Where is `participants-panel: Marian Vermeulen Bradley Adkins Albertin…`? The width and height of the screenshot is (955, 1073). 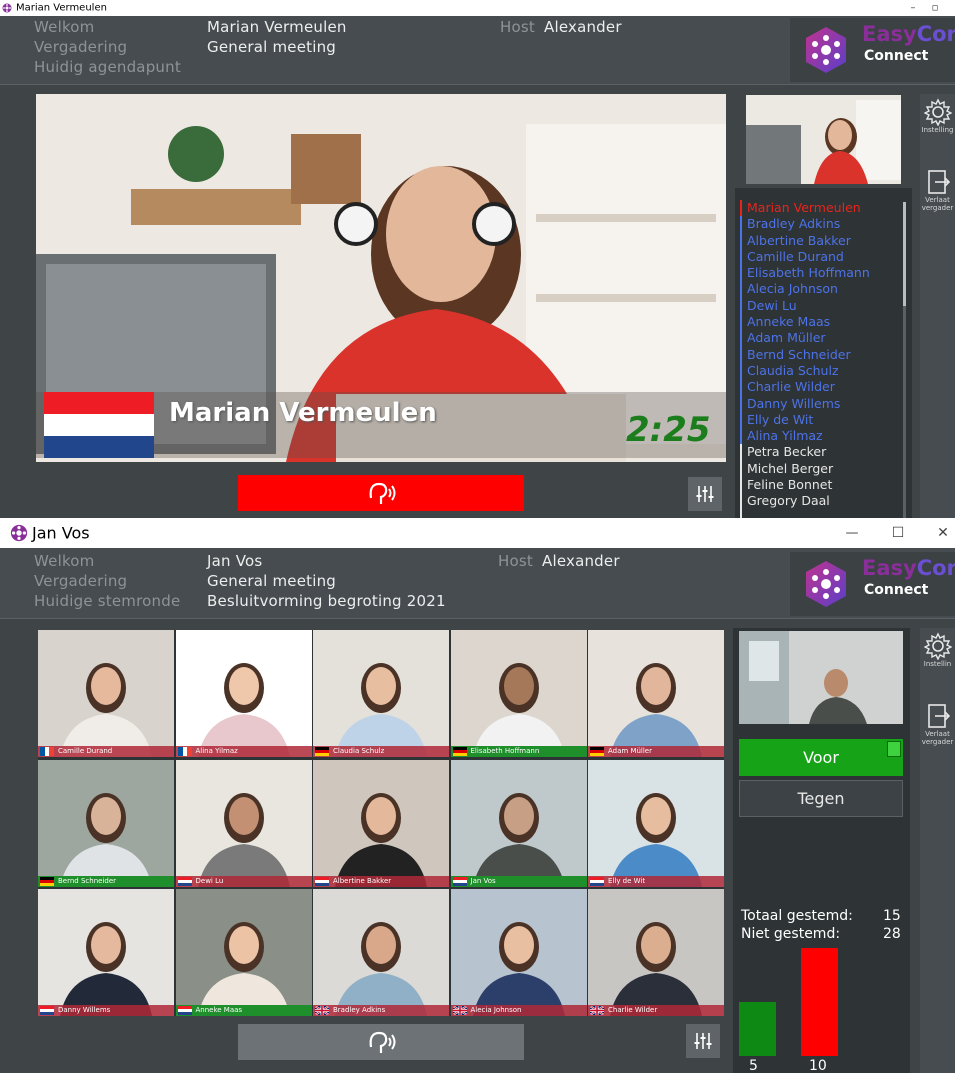
participants-panel: Marian Vermeulen Bradley Adkins Albertin… is located at coordinates (823, 361).